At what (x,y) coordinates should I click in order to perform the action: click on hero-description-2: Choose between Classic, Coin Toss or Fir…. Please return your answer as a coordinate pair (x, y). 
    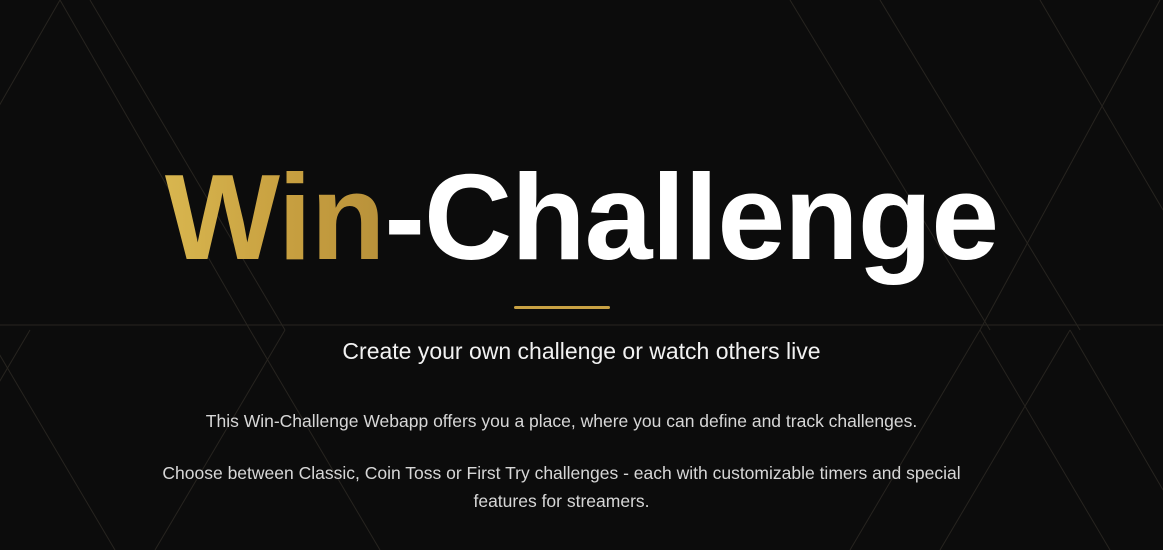
    Looking at the image, I should click on (561, 487).